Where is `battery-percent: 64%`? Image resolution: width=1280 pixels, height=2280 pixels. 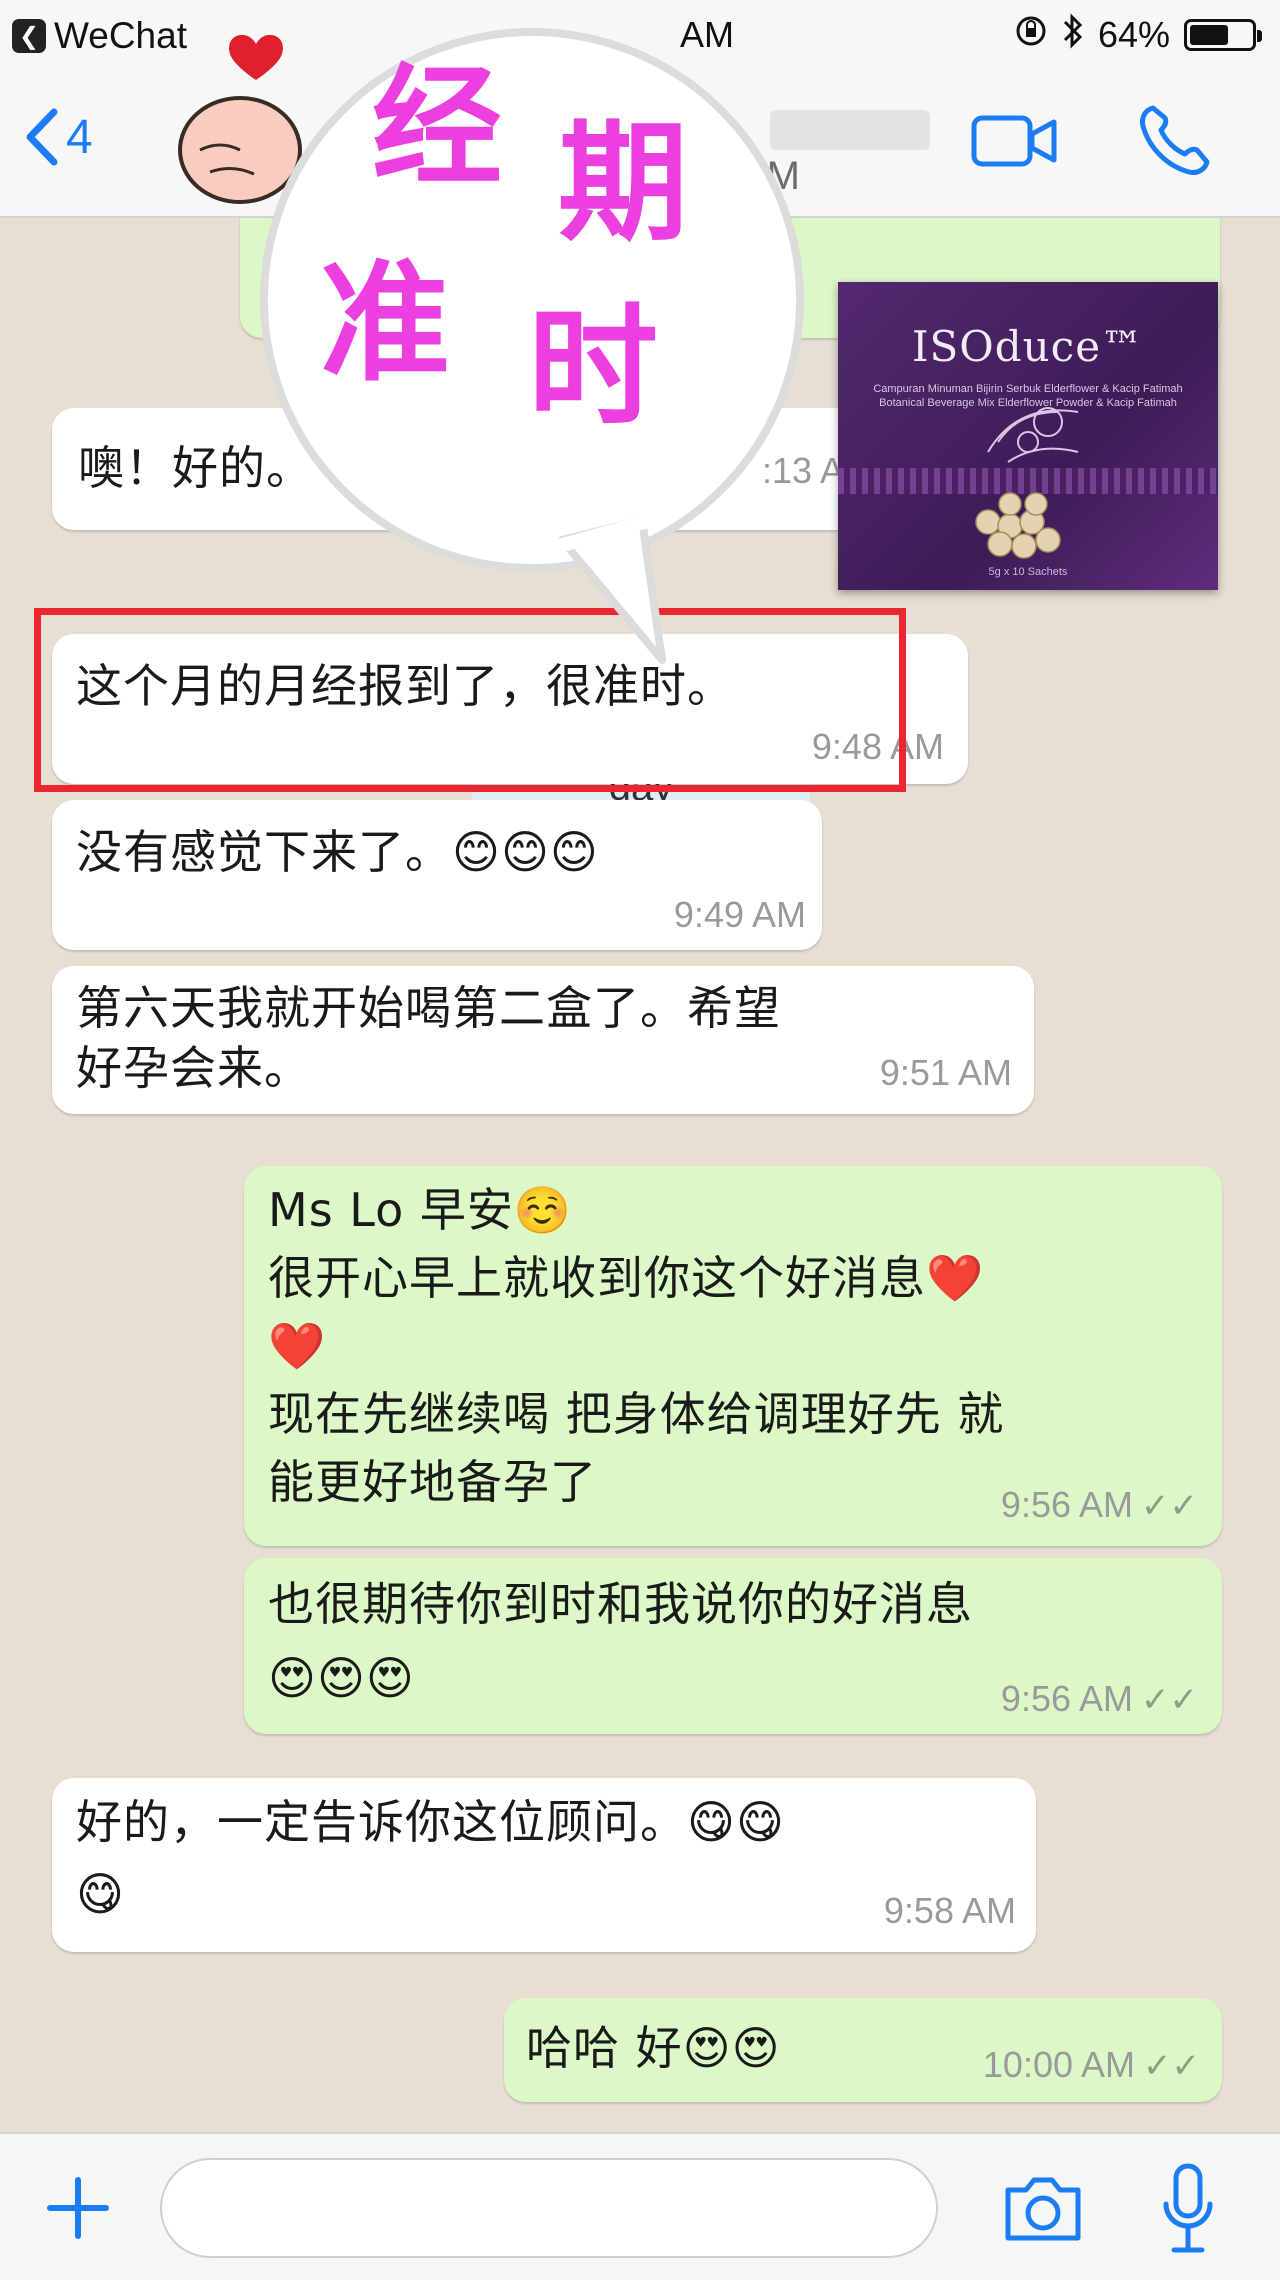
battery-percent: 64% is located at coordinates (1133, 34).